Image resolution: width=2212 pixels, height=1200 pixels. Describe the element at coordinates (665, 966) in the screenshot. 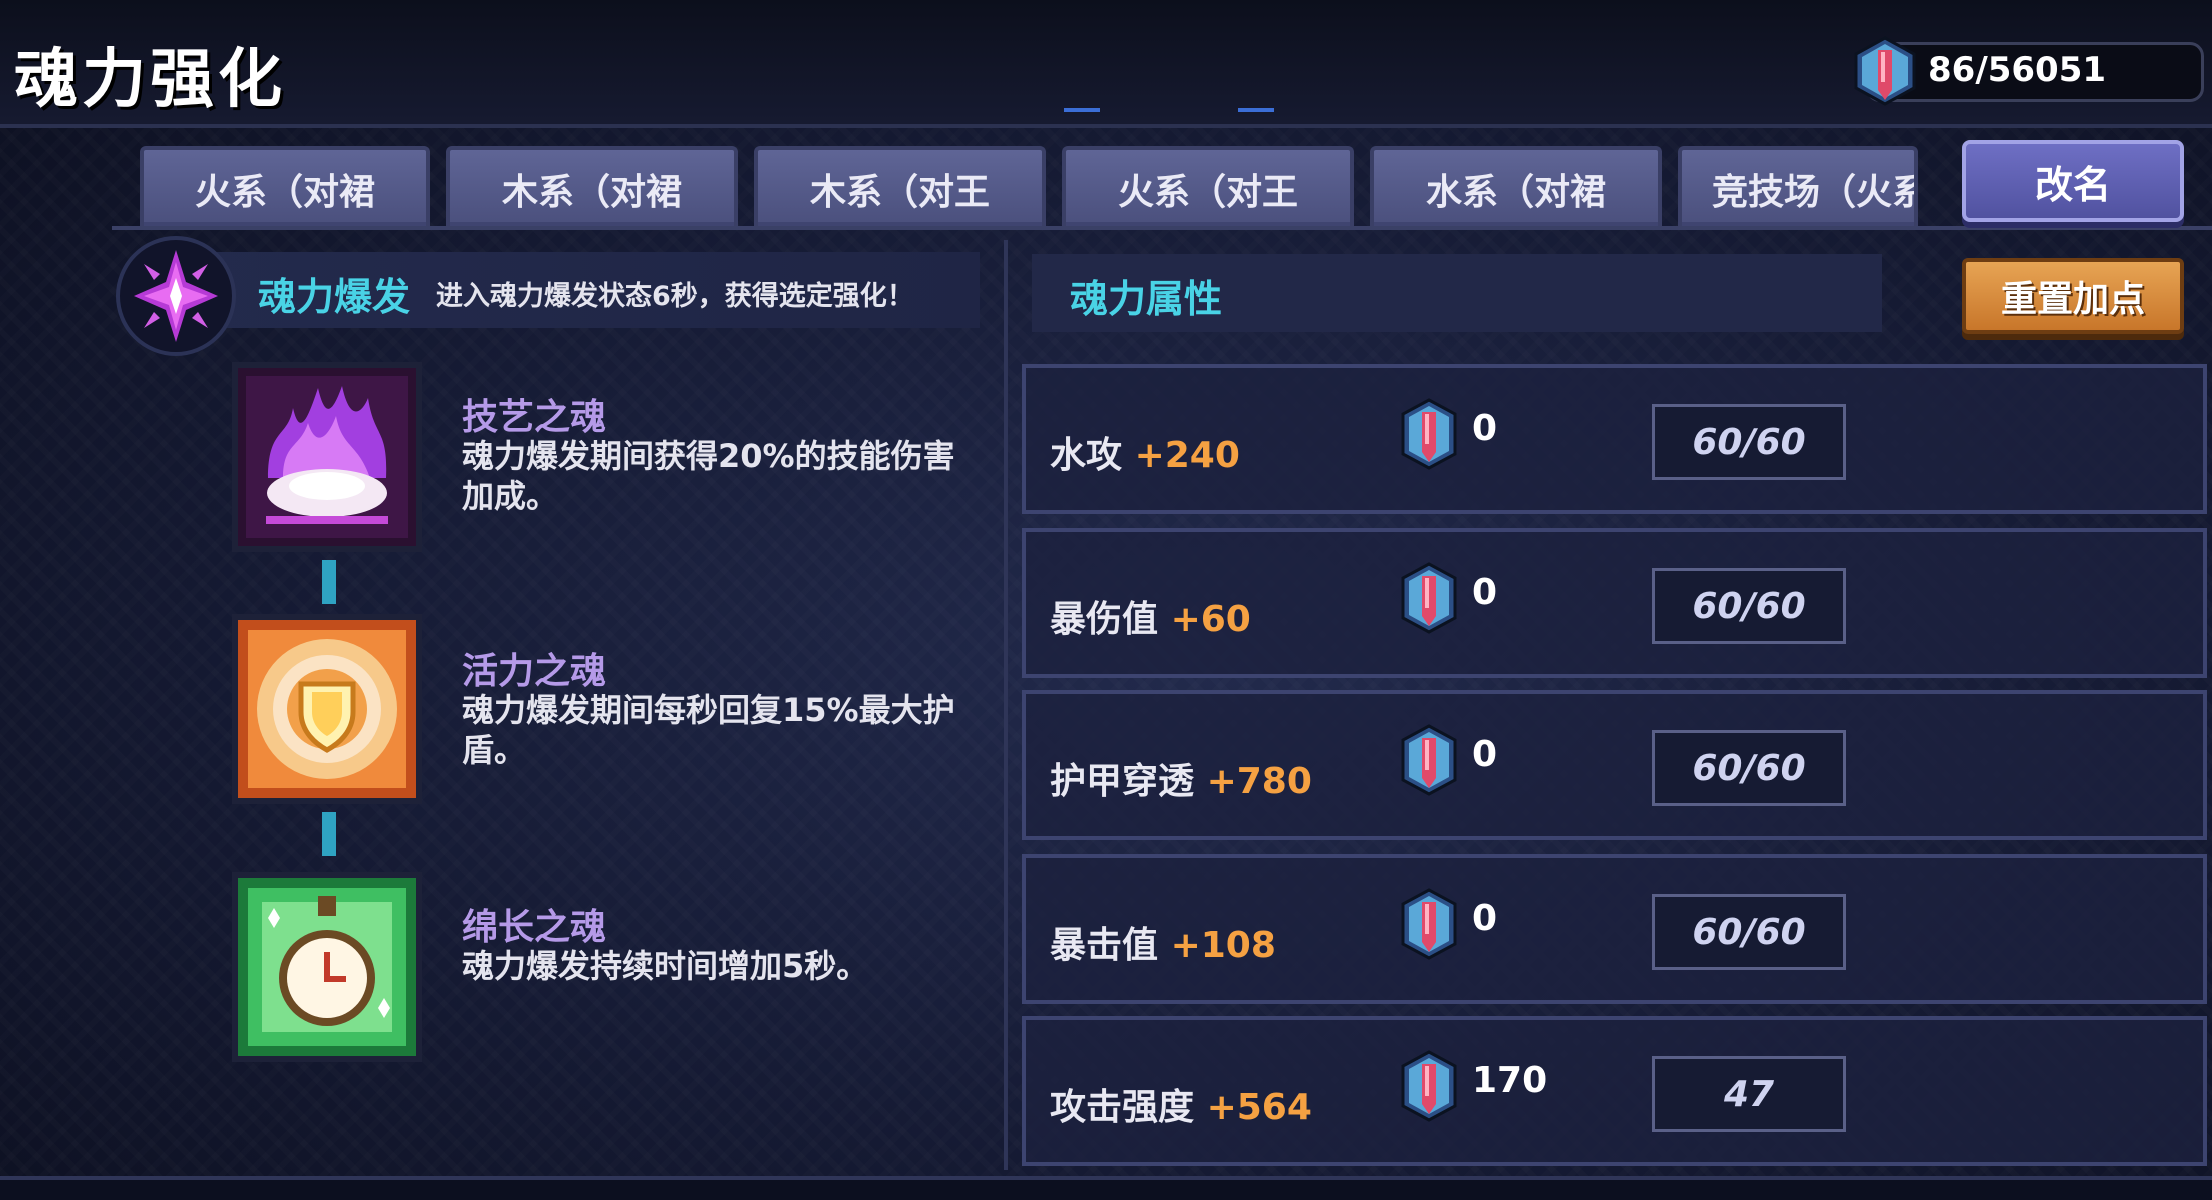

I see `skill-desc-endurance: 魂力爆发持续时间增加5秒。` at that location.